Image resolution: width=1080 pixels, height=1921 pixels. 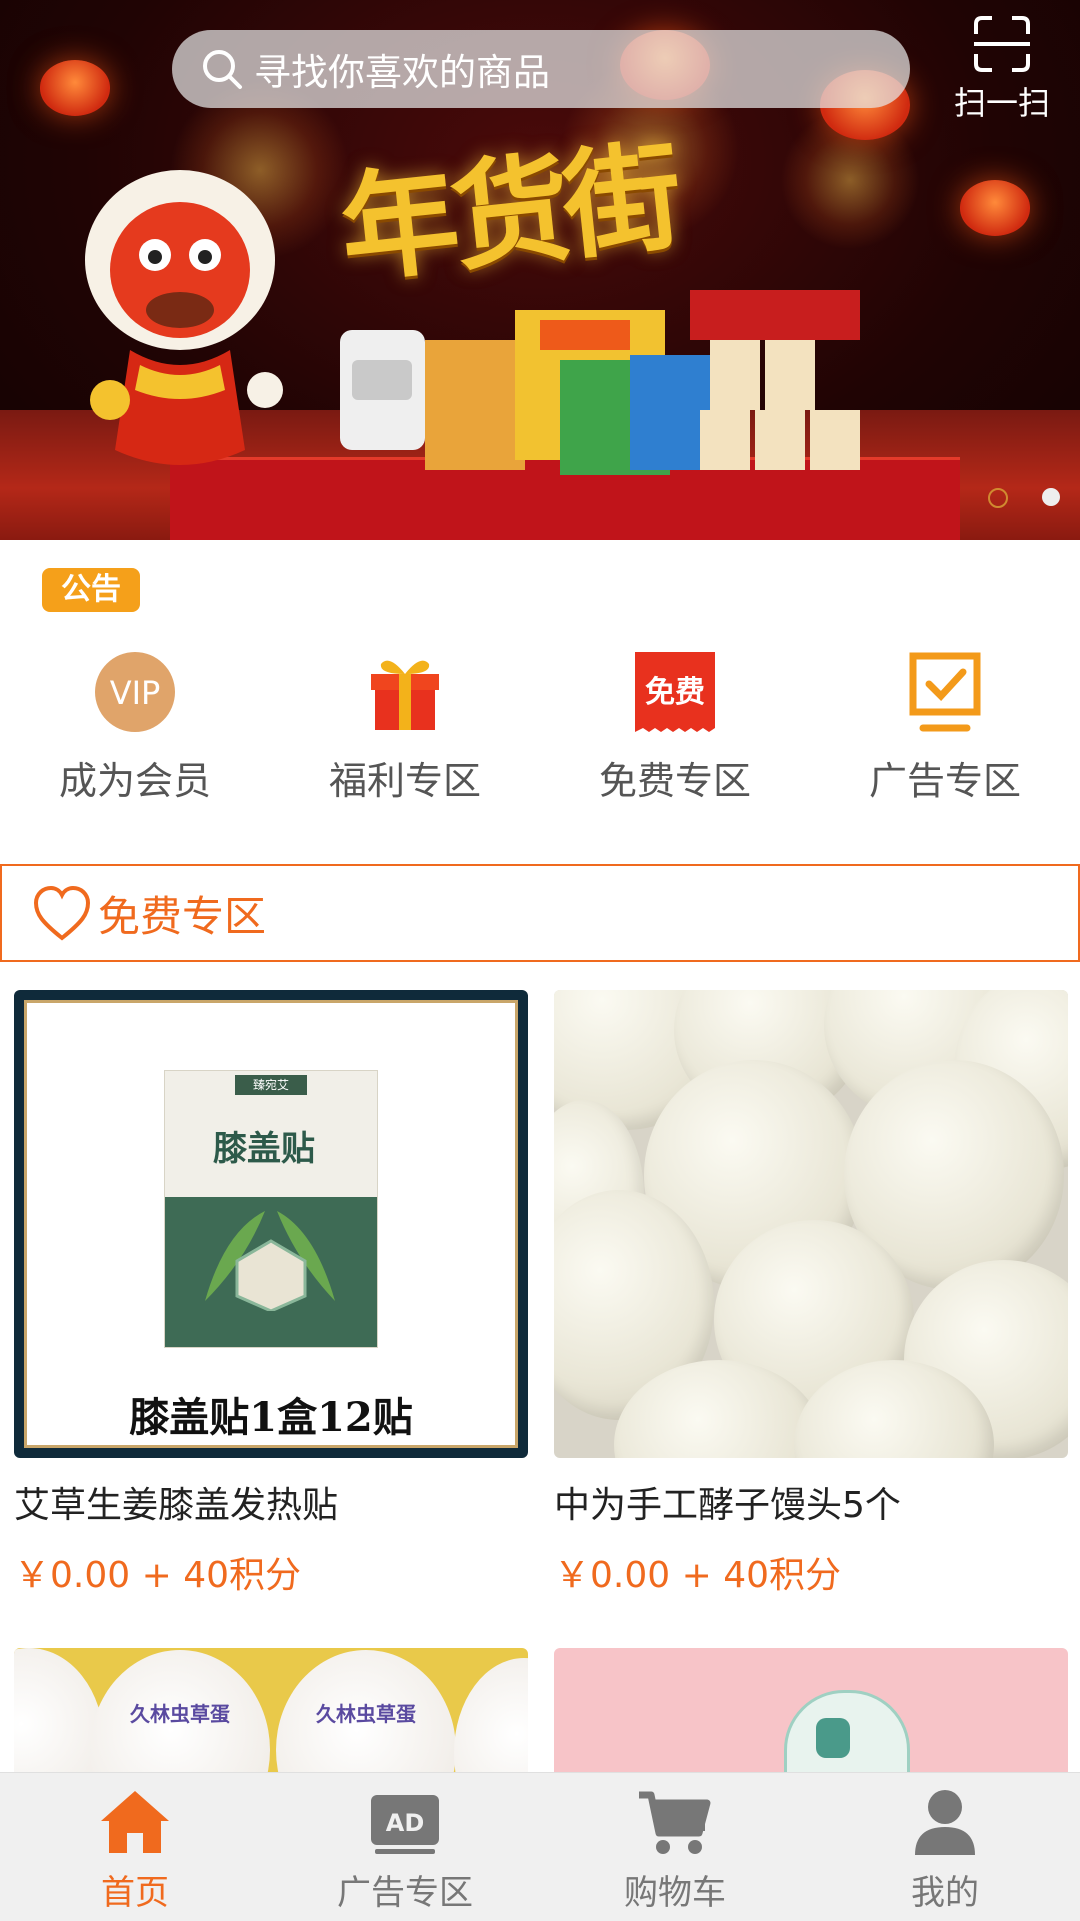 I want to click on ad-icon: AD, so click(x=405, y=1824).